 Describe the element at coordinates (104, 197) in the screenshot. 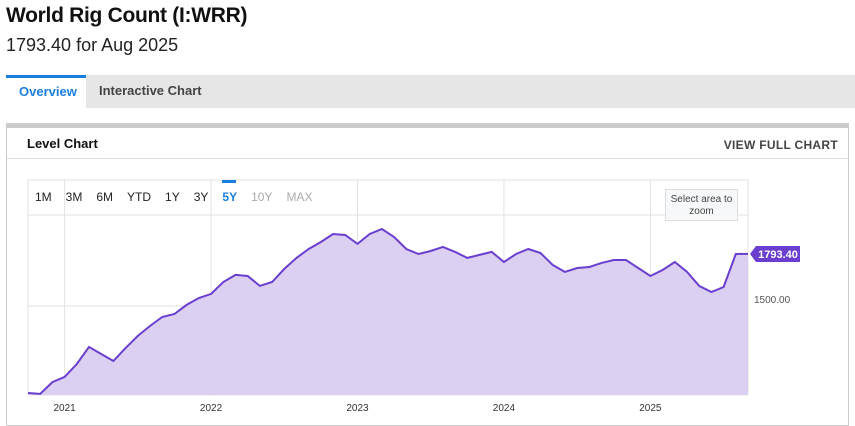

I see `range-button-6m: 6M` at that location.